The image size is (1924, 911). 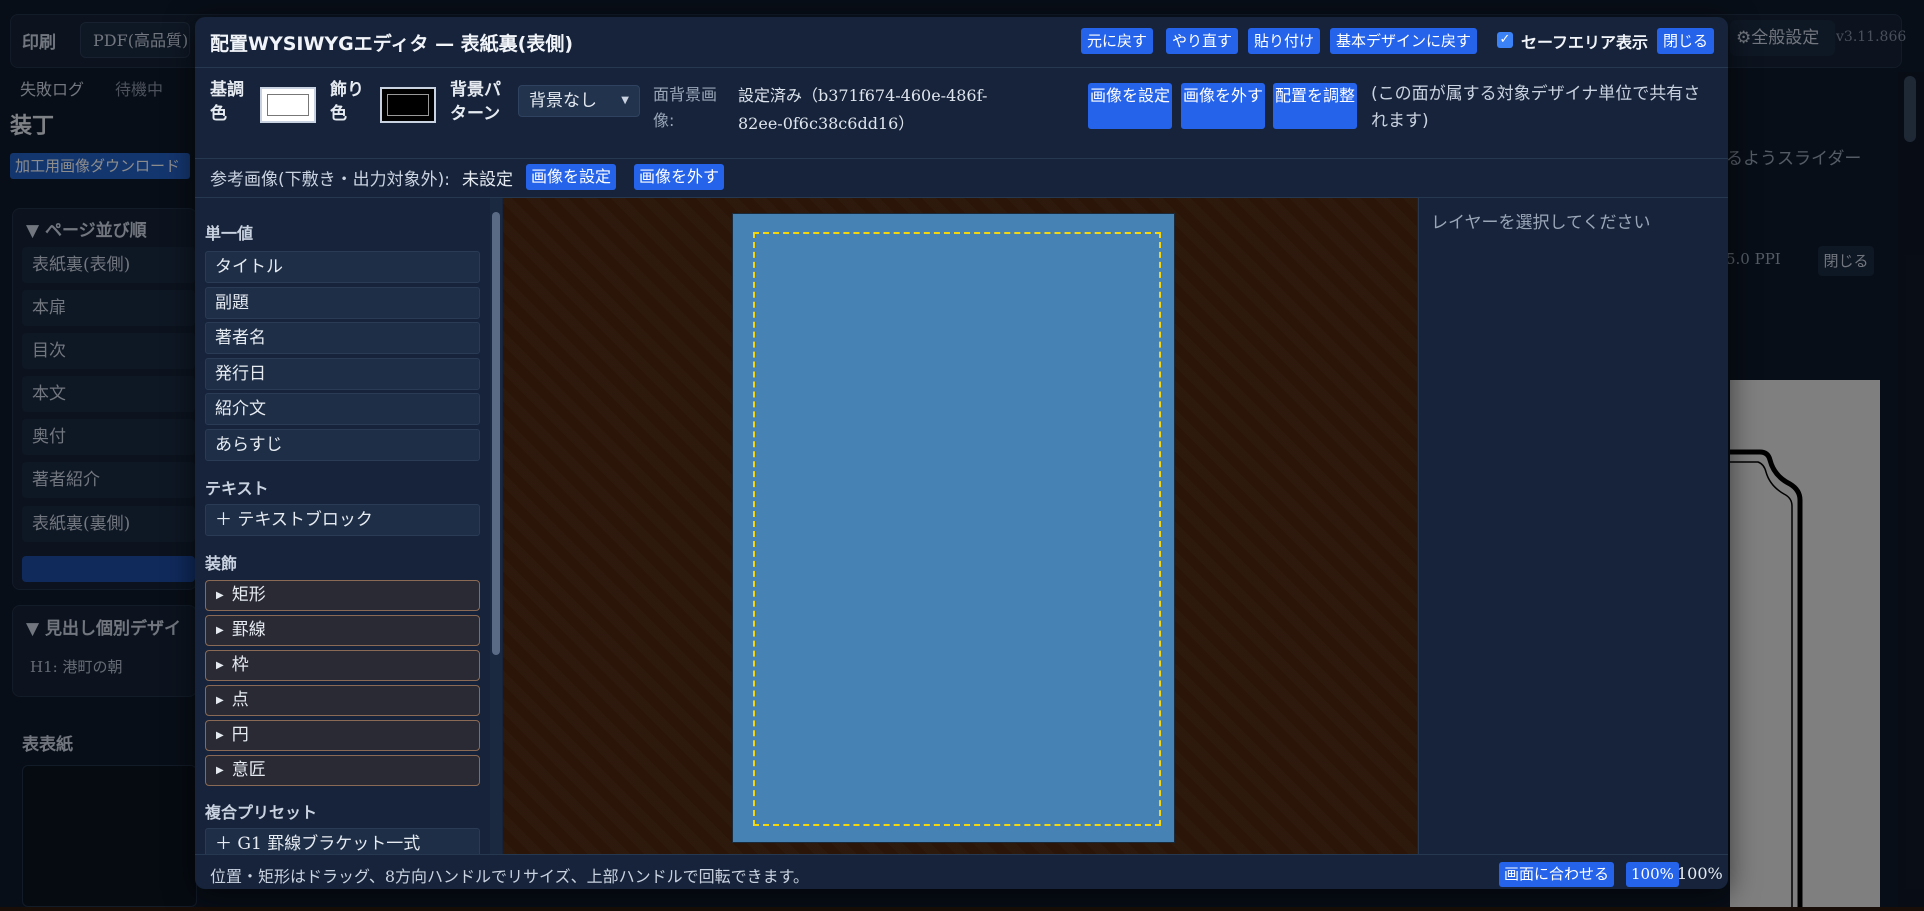 What do you see at coordinates (342, 409) in the screenshot?
I see `palette-item-intro: 紹介文` at bounding box center [342, 409].